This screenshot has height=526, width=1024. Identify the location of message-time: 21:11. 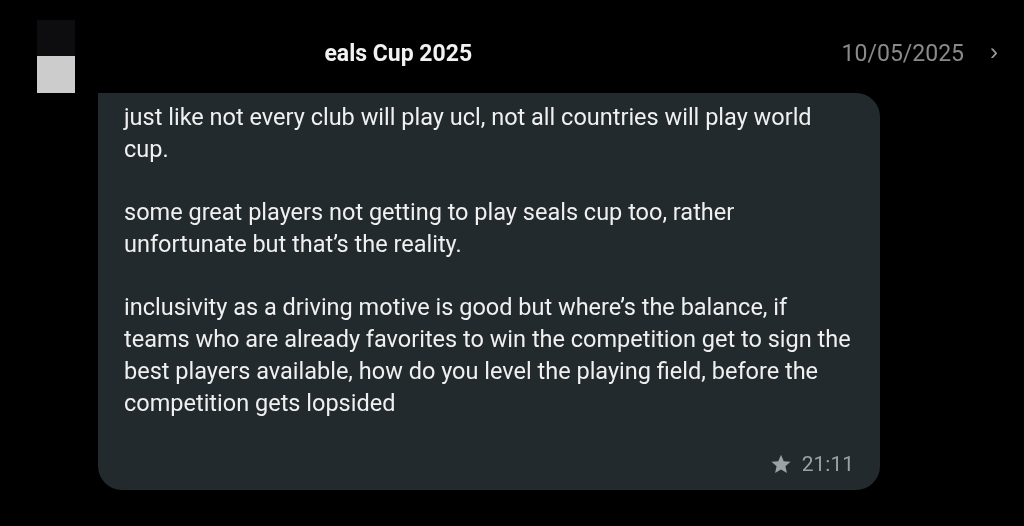
(827, 464).